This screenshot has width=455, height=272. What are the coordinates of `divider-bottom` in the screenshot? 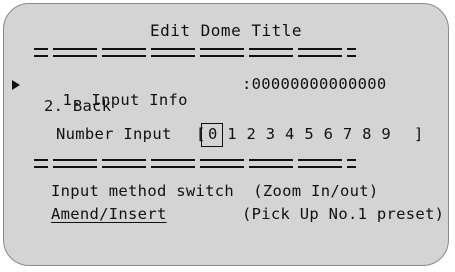 It's located at (195, 163).